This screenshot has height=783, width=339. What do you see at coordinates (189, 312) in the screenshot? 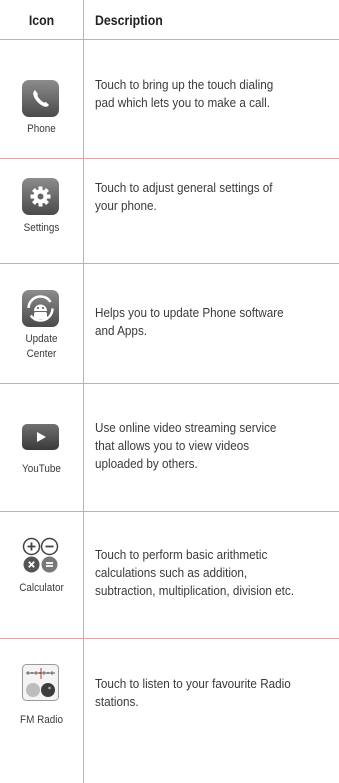
I see `description-line: Helps you to update Phone software` at bounding box center [189, 312].